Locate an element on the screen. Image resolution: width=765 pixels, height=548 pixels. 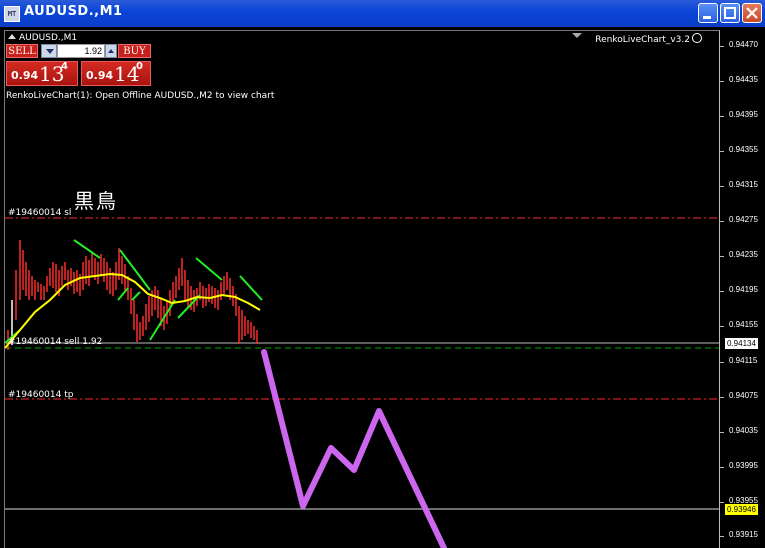
price-tick: 0.94275 is located at coordinates (743, 219).